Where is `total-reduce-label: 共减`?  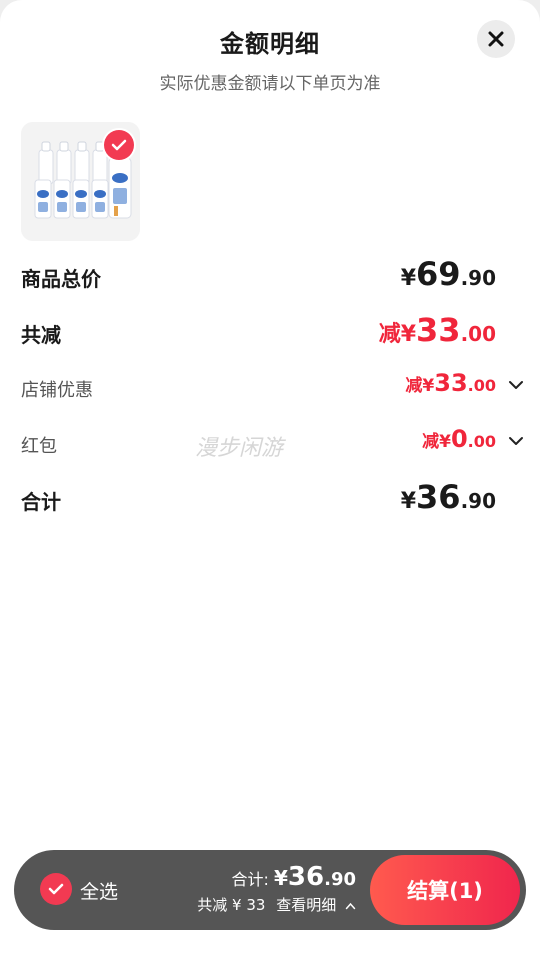
total-reduce-label: 共减 is located at coordinates (41, 335).